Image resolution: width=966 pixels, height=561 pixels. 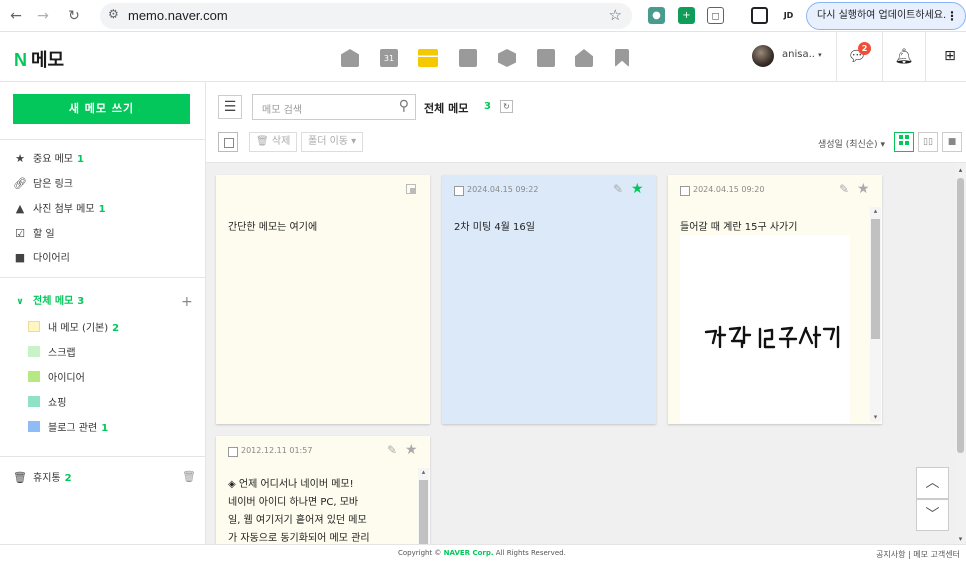 I want to click on sidebar-item-links: 🔗︎ 담은 링크, so click(x=45, y=184).